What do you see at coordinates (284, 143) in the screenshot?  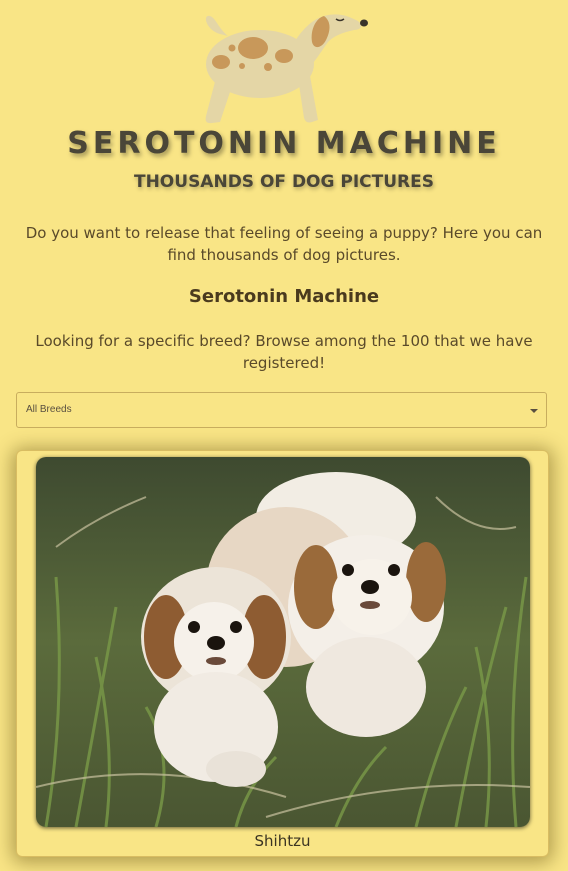 I see `site-title: SEROTONIN MACHINE` at bounding box center [284, 143].